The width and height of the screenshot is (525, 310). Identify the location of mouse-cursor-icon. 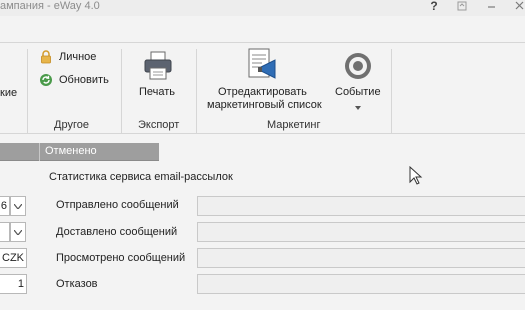
(416, 177).